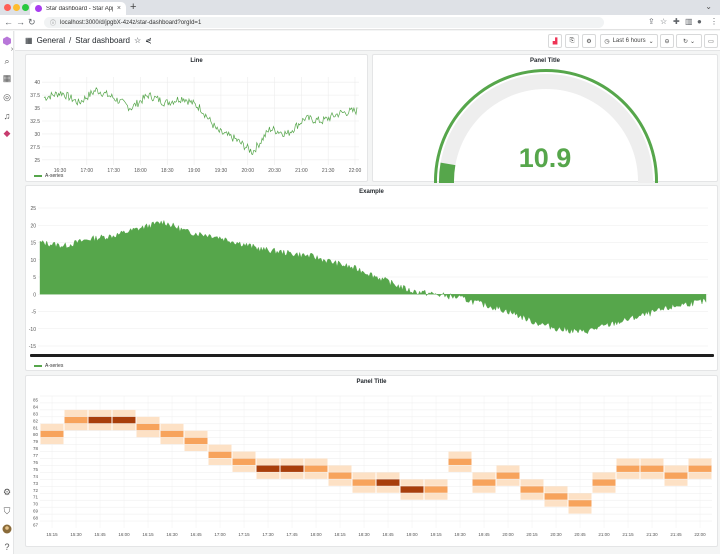  Describe the element at coordinates (708, 6) in the screenshot. I see `tab-list-chevron-icon: ⌄` at that location.